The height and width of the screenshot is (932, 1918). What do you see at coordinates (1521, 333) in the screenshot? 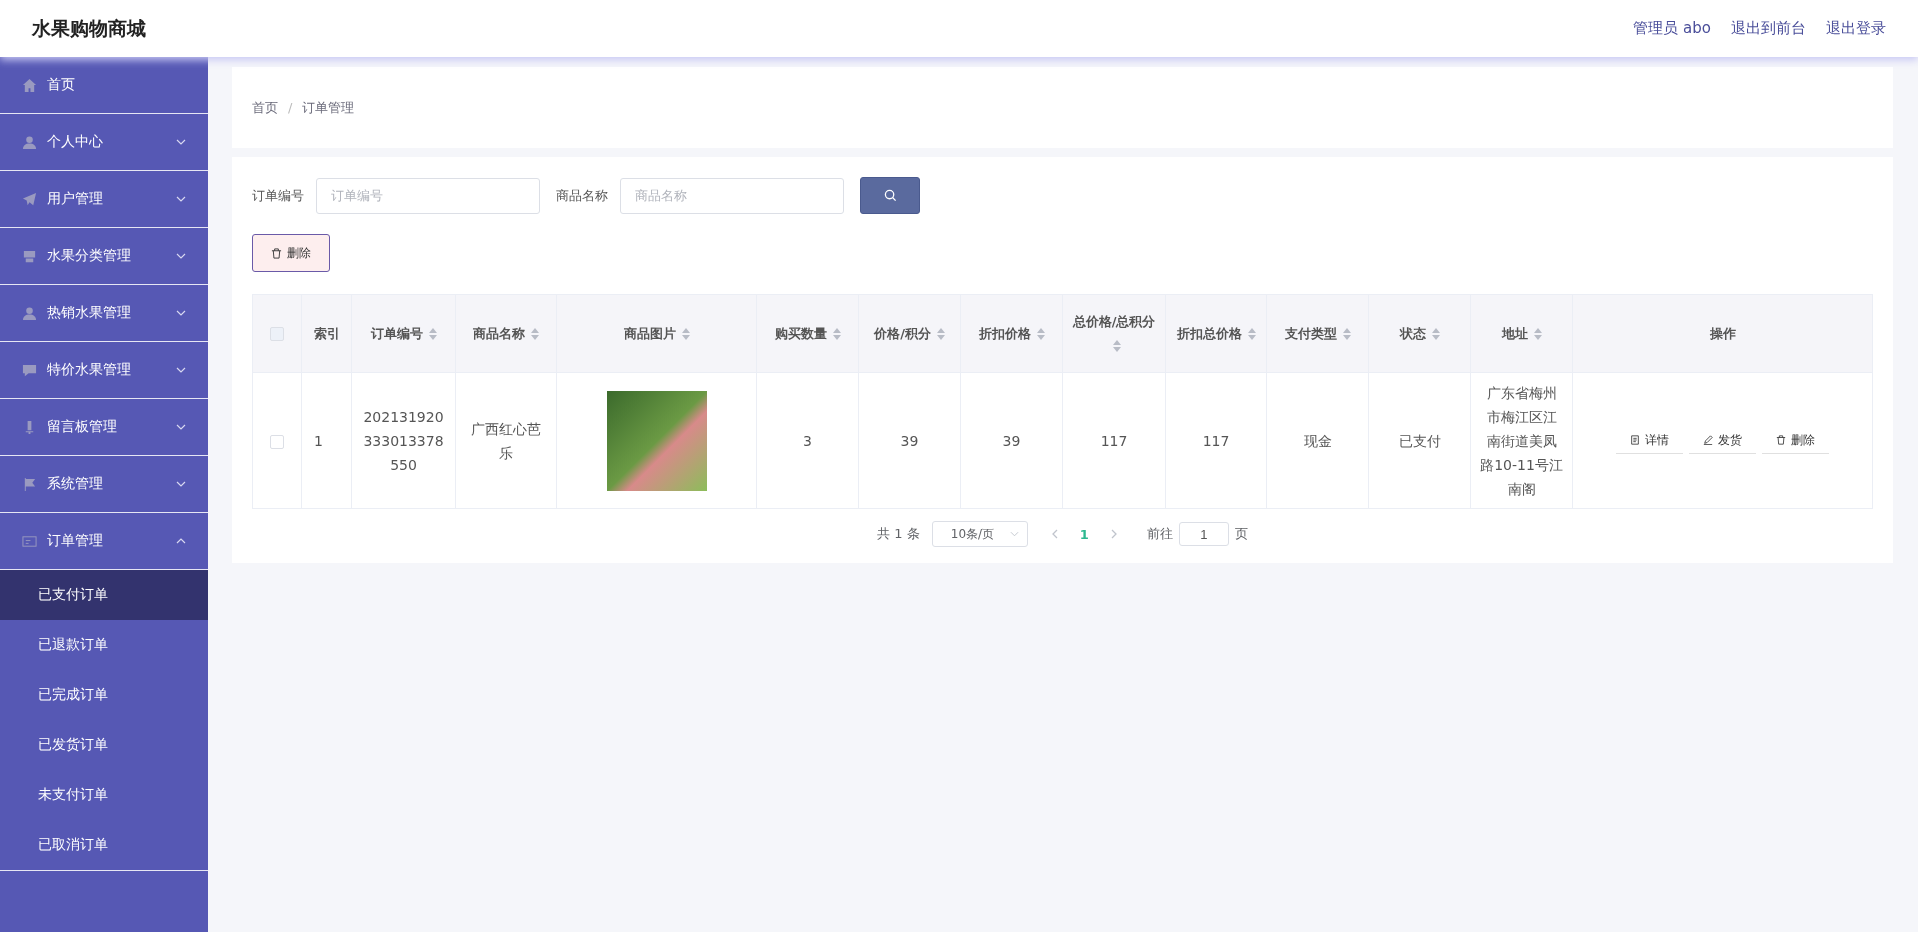
I see `column-header: 地址` at bounding box center [1521, 333].